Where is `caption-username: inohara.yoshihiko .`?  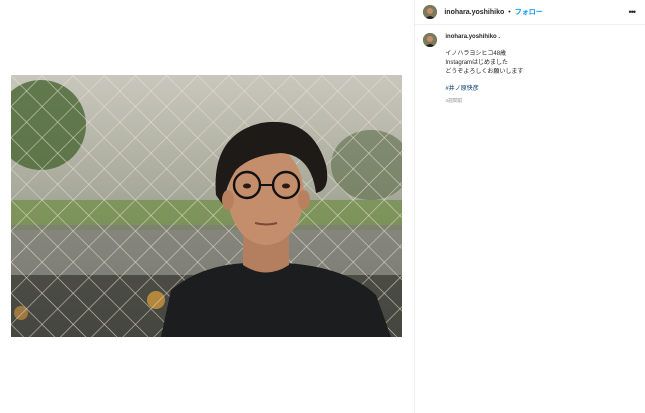
caption-username: inohara.yoshihiko . is located at coordinates (484, 37).